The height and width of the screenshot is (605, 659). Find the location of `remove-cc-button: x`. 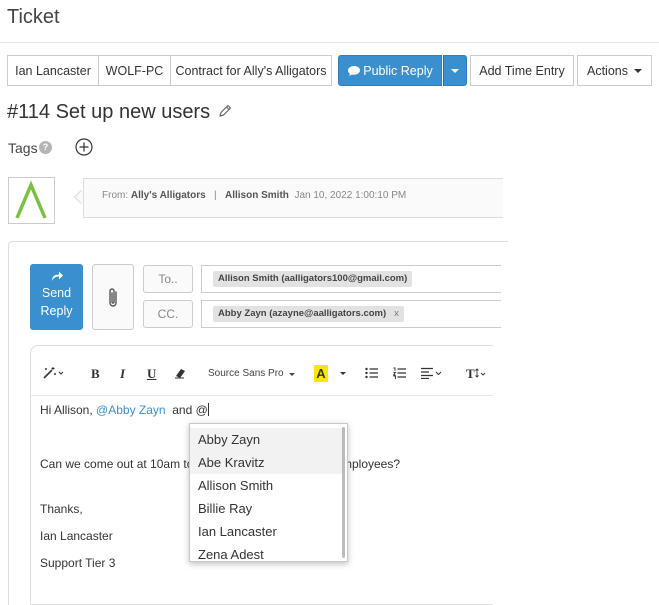

remove-cc-button: x is located at coordinates (396, 313).